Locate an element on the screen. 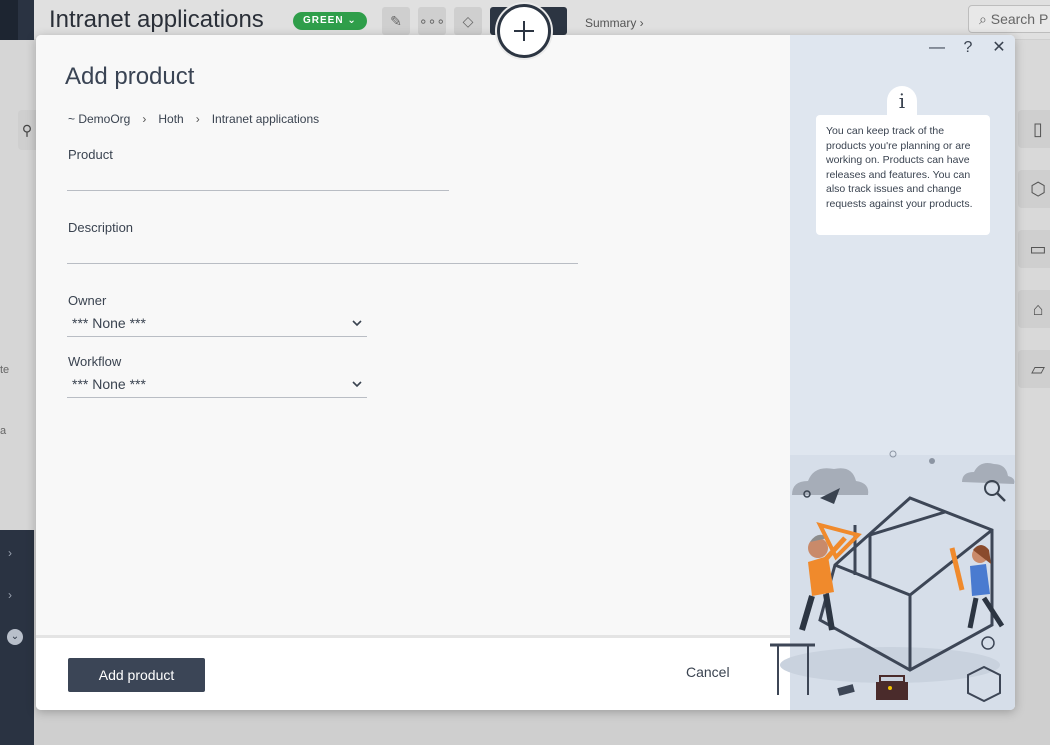 The height and width of the screenshot is (745, 1050). close-icon: ✕ is located at coordinates (999, 48).